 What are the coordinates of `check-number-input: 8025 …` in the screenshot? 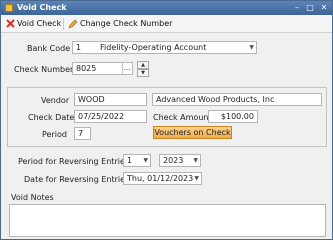 It's located at (102, 68).